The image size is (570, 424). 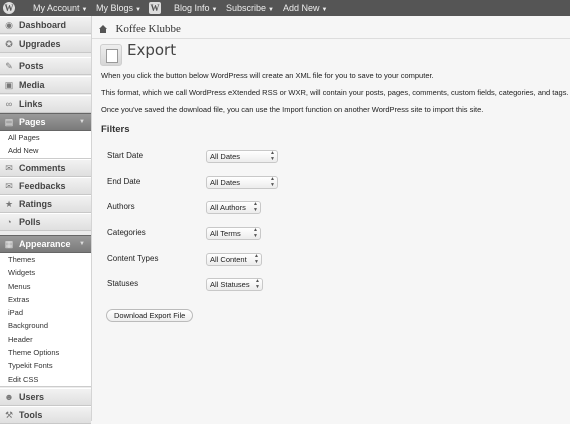 I want to click on sidebar-subitem-edit-css: Edit CSS, so click(x=45, y=379).